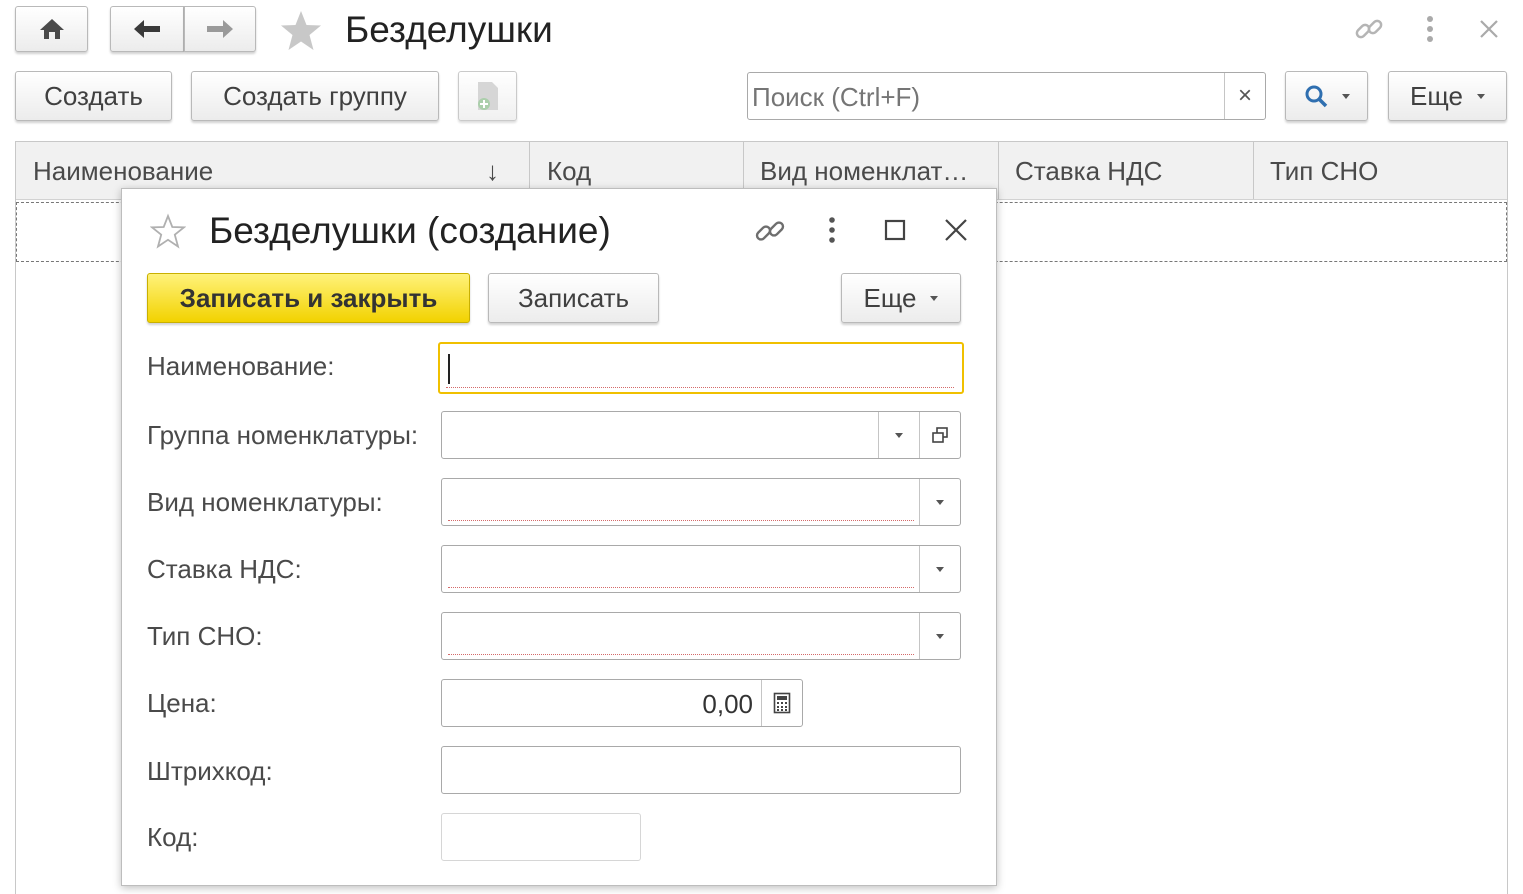  I want to click on document-add-icon, so click(487, 96).